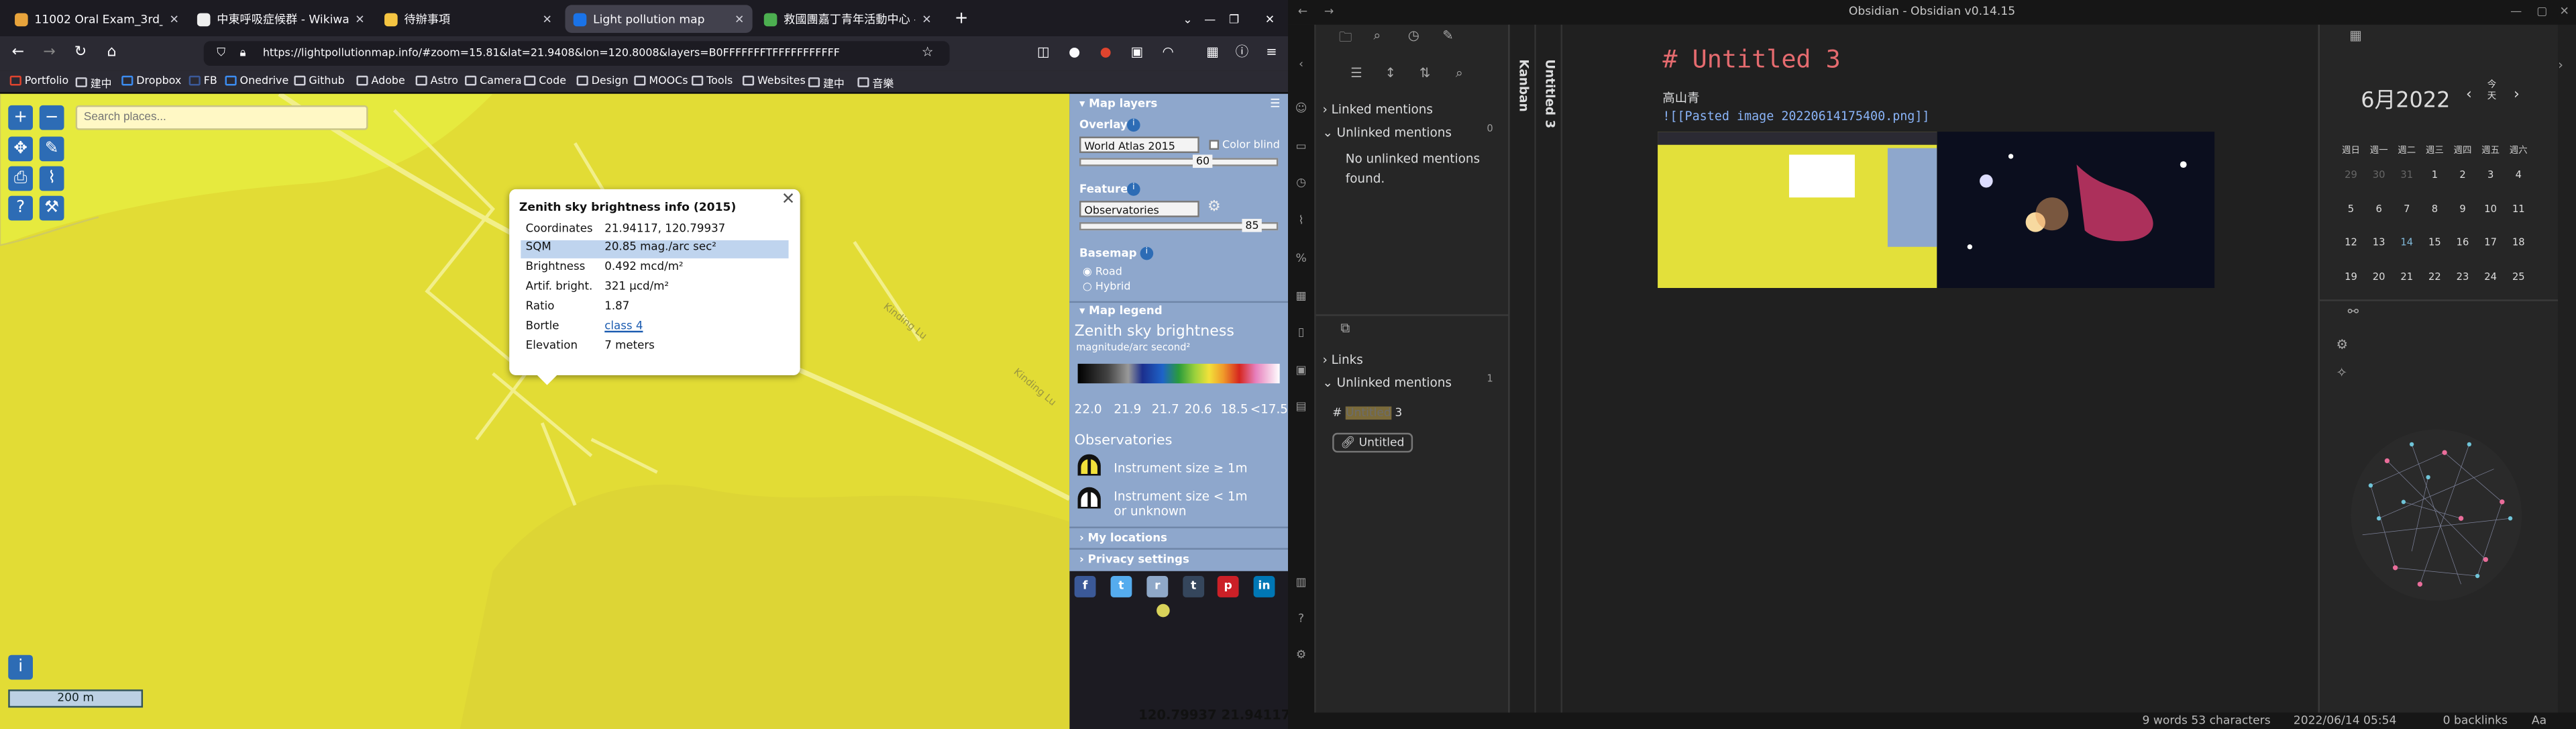  Describe the element at coordinates (2341, 373) in the screenshot. I see `pin-icon: ✧` at that location.